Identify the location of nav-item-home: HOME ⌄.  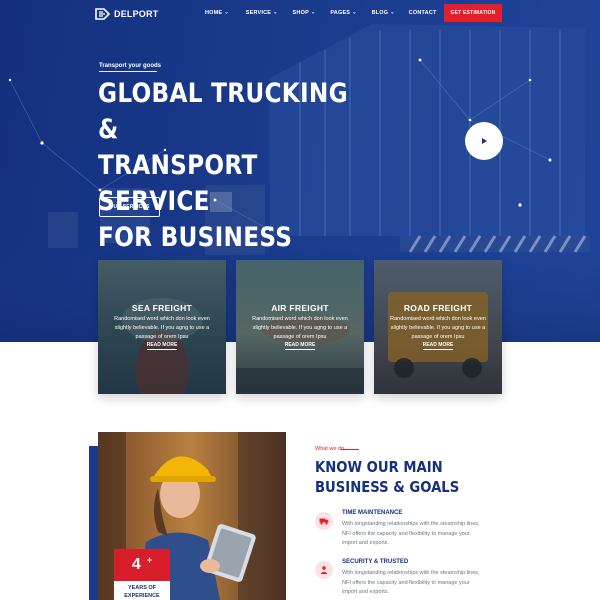
(217, 13).